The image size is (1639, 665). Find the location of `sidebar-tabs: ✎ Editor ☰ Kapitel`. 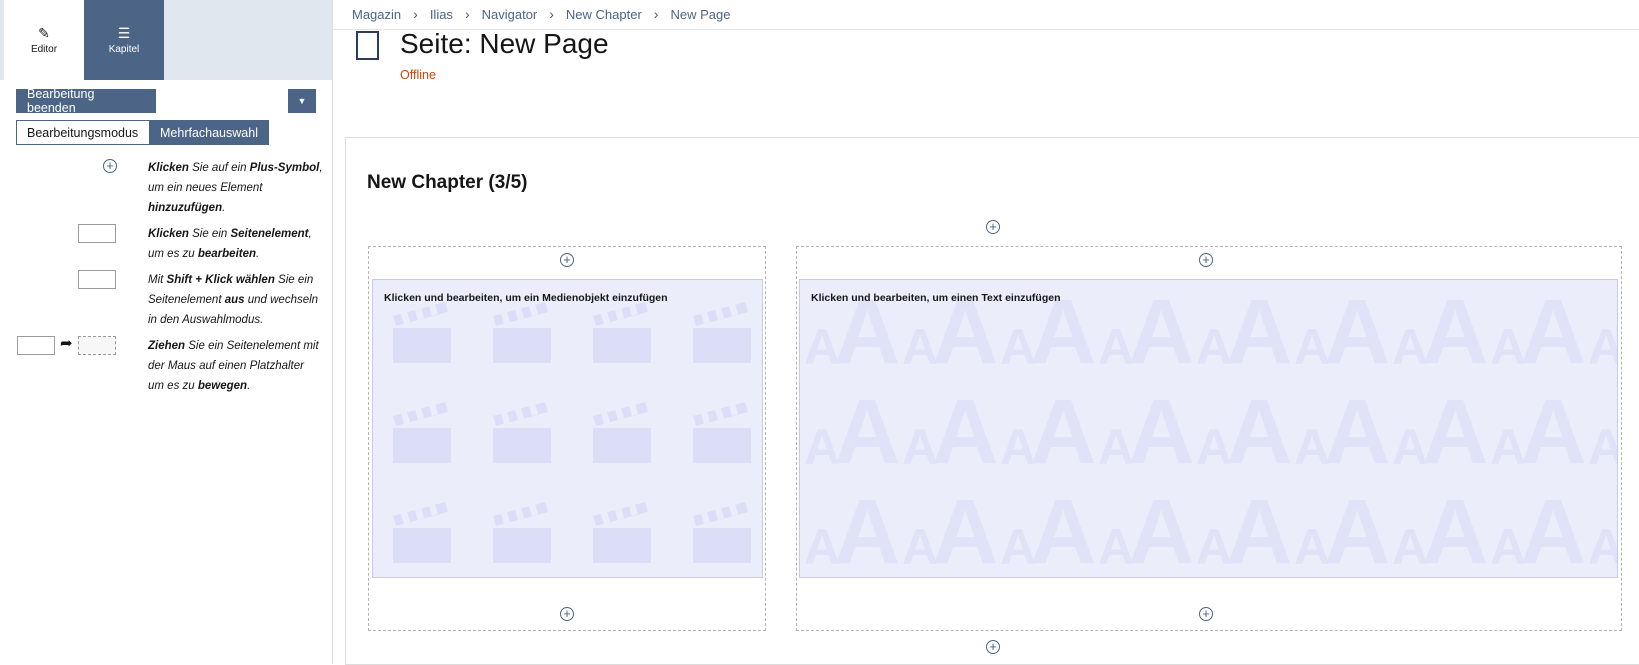

sidebar-tabs: ✎ Editor ☰ Kapitel is located at coordinates (166, 40).